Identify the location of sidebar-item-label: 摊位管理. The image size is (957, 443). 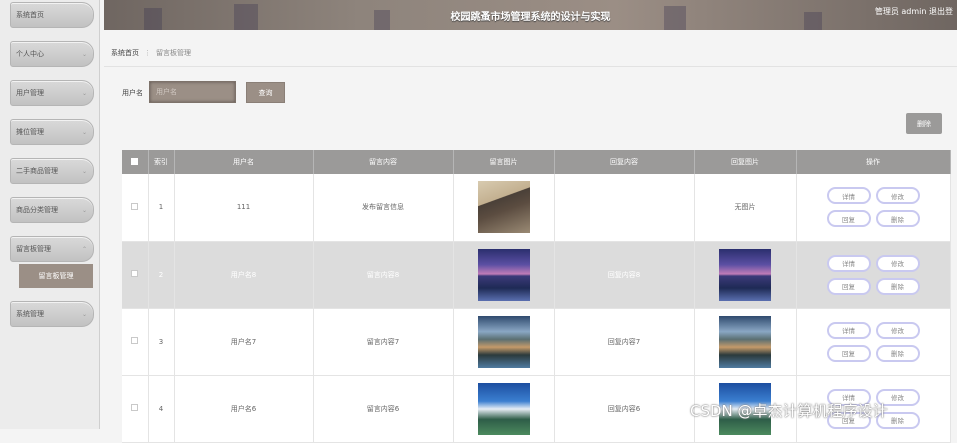
(30, 132).